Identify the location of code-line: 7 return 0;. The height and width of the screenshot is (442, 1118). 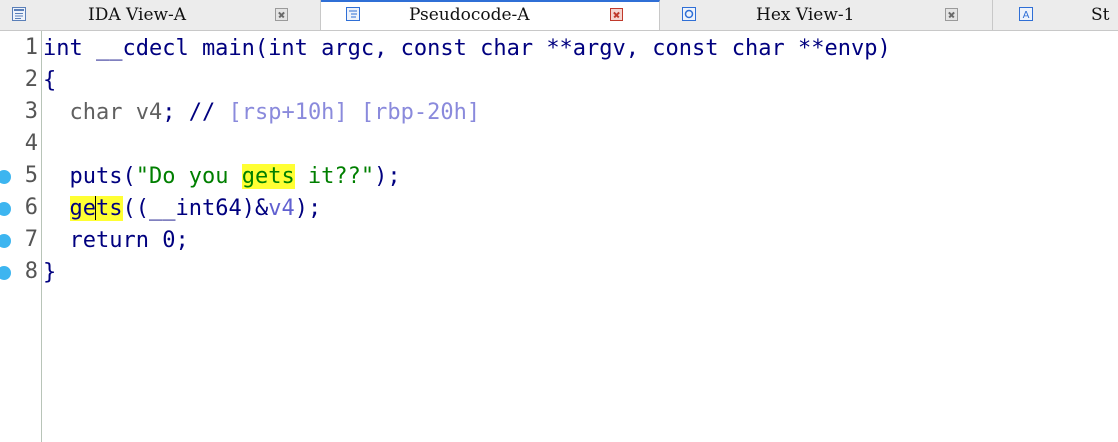
(559, 241).